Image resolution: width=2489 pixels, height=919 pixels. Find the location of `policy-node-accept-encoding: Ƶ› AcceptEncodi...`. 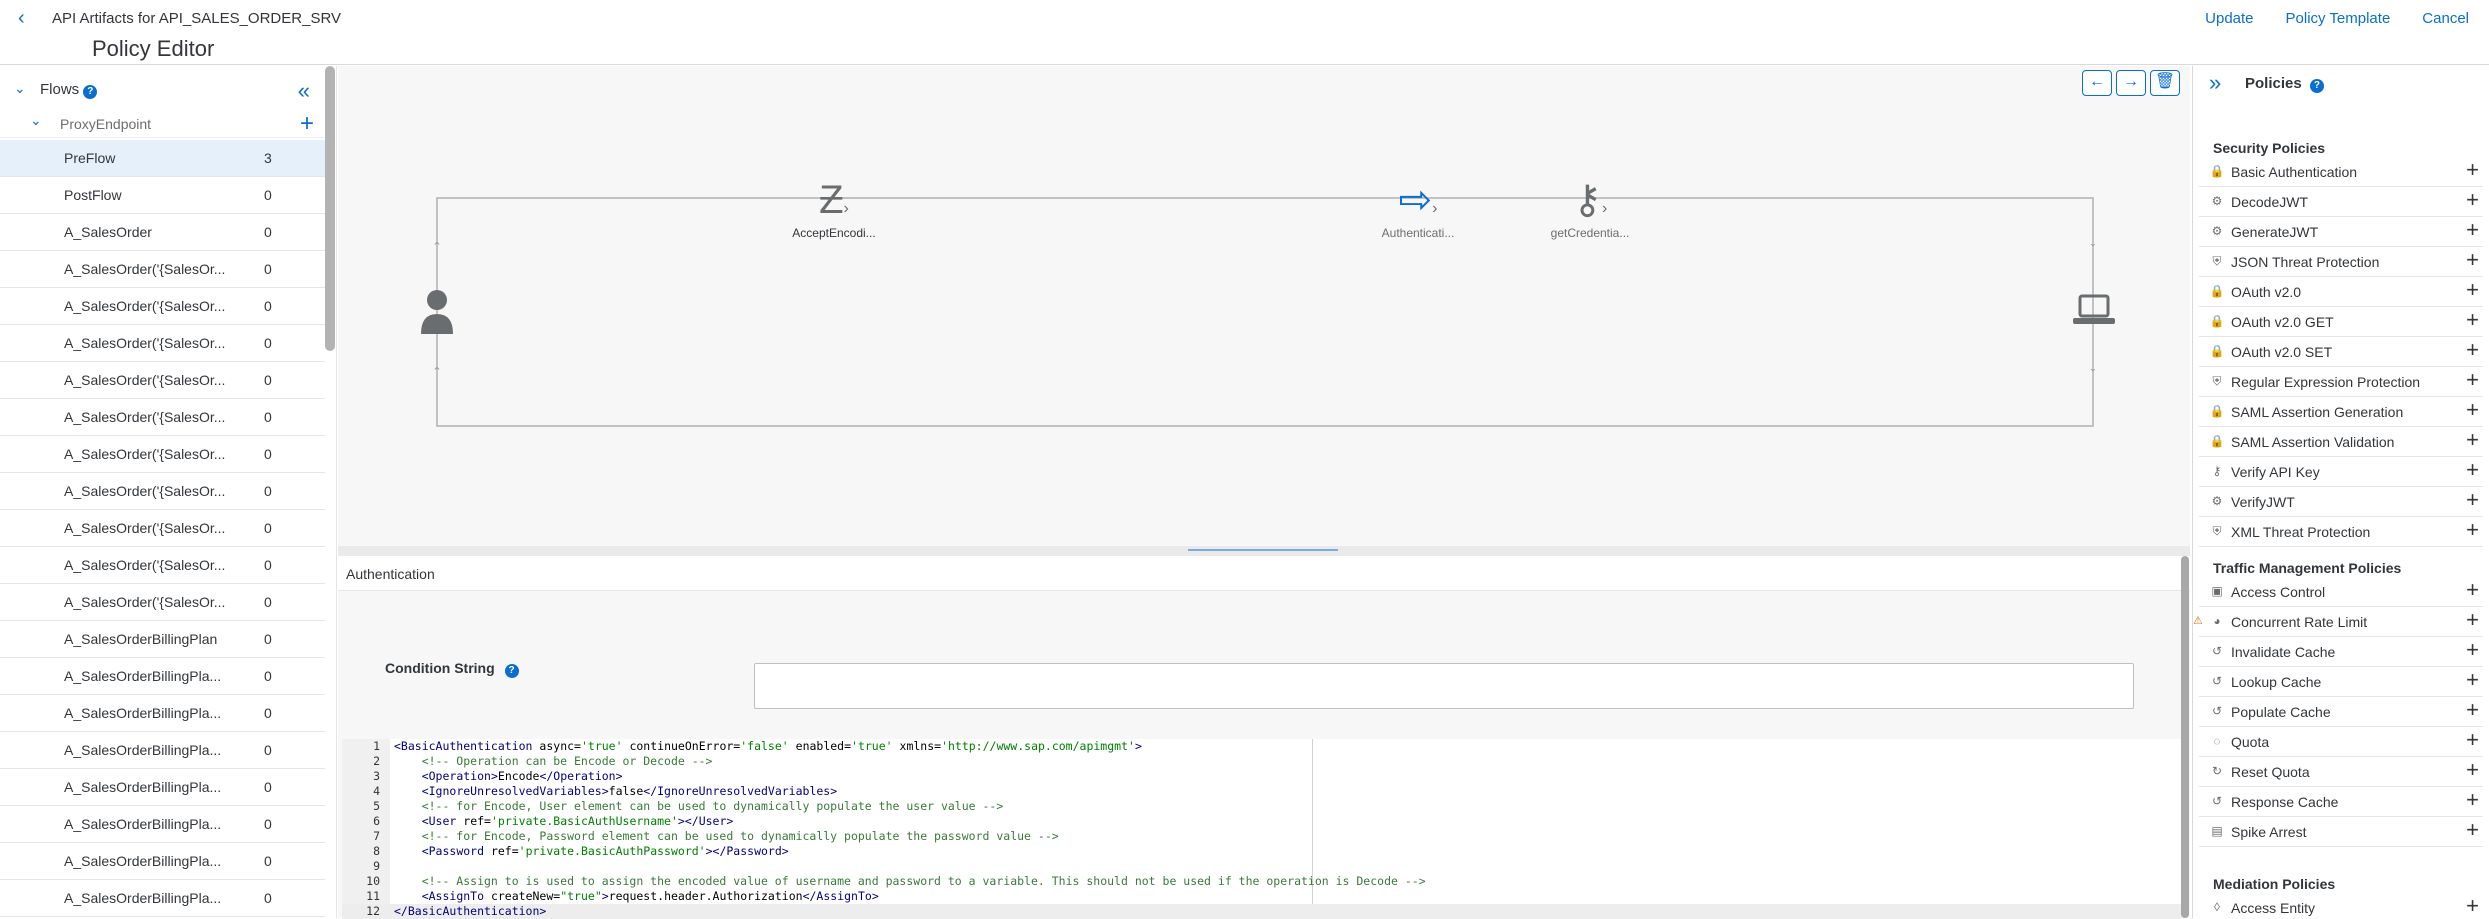

policy-node-accept-encoding: Ƶ› AcceptEncodi... is located at coordinates (834, 209).